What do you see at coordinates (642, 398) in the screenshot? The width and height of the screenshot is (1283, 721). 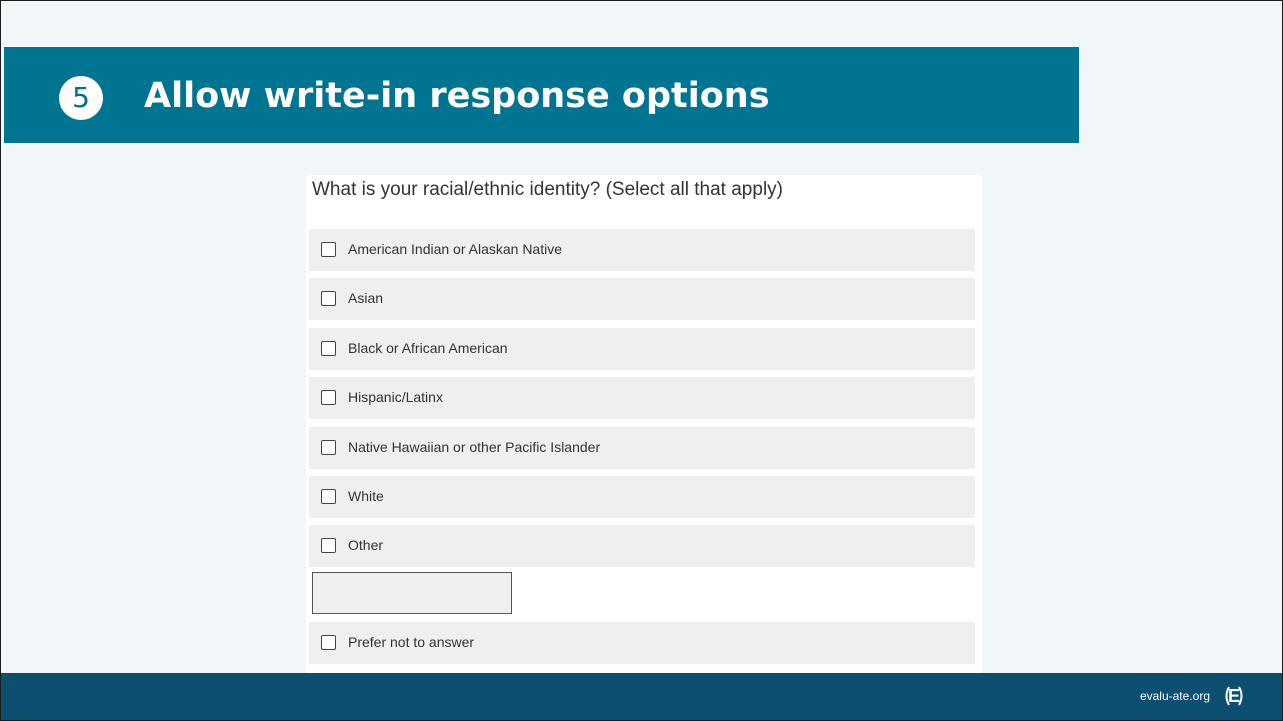 I see `option-hispanic: Hispanic/Latinx` at bounding box center [642, 398].